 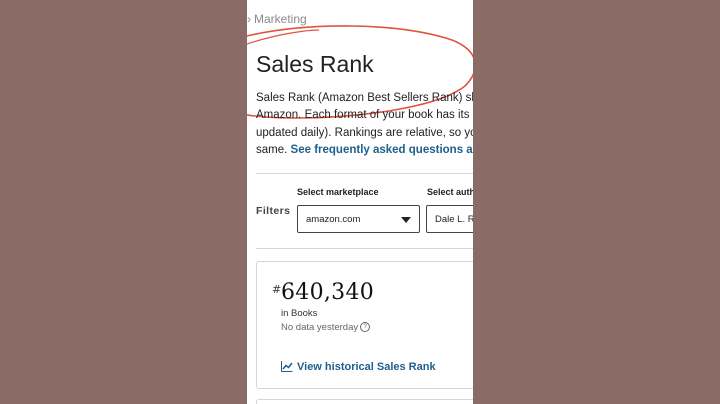 I want to click on description-line: same., so click(x=272, y=149).